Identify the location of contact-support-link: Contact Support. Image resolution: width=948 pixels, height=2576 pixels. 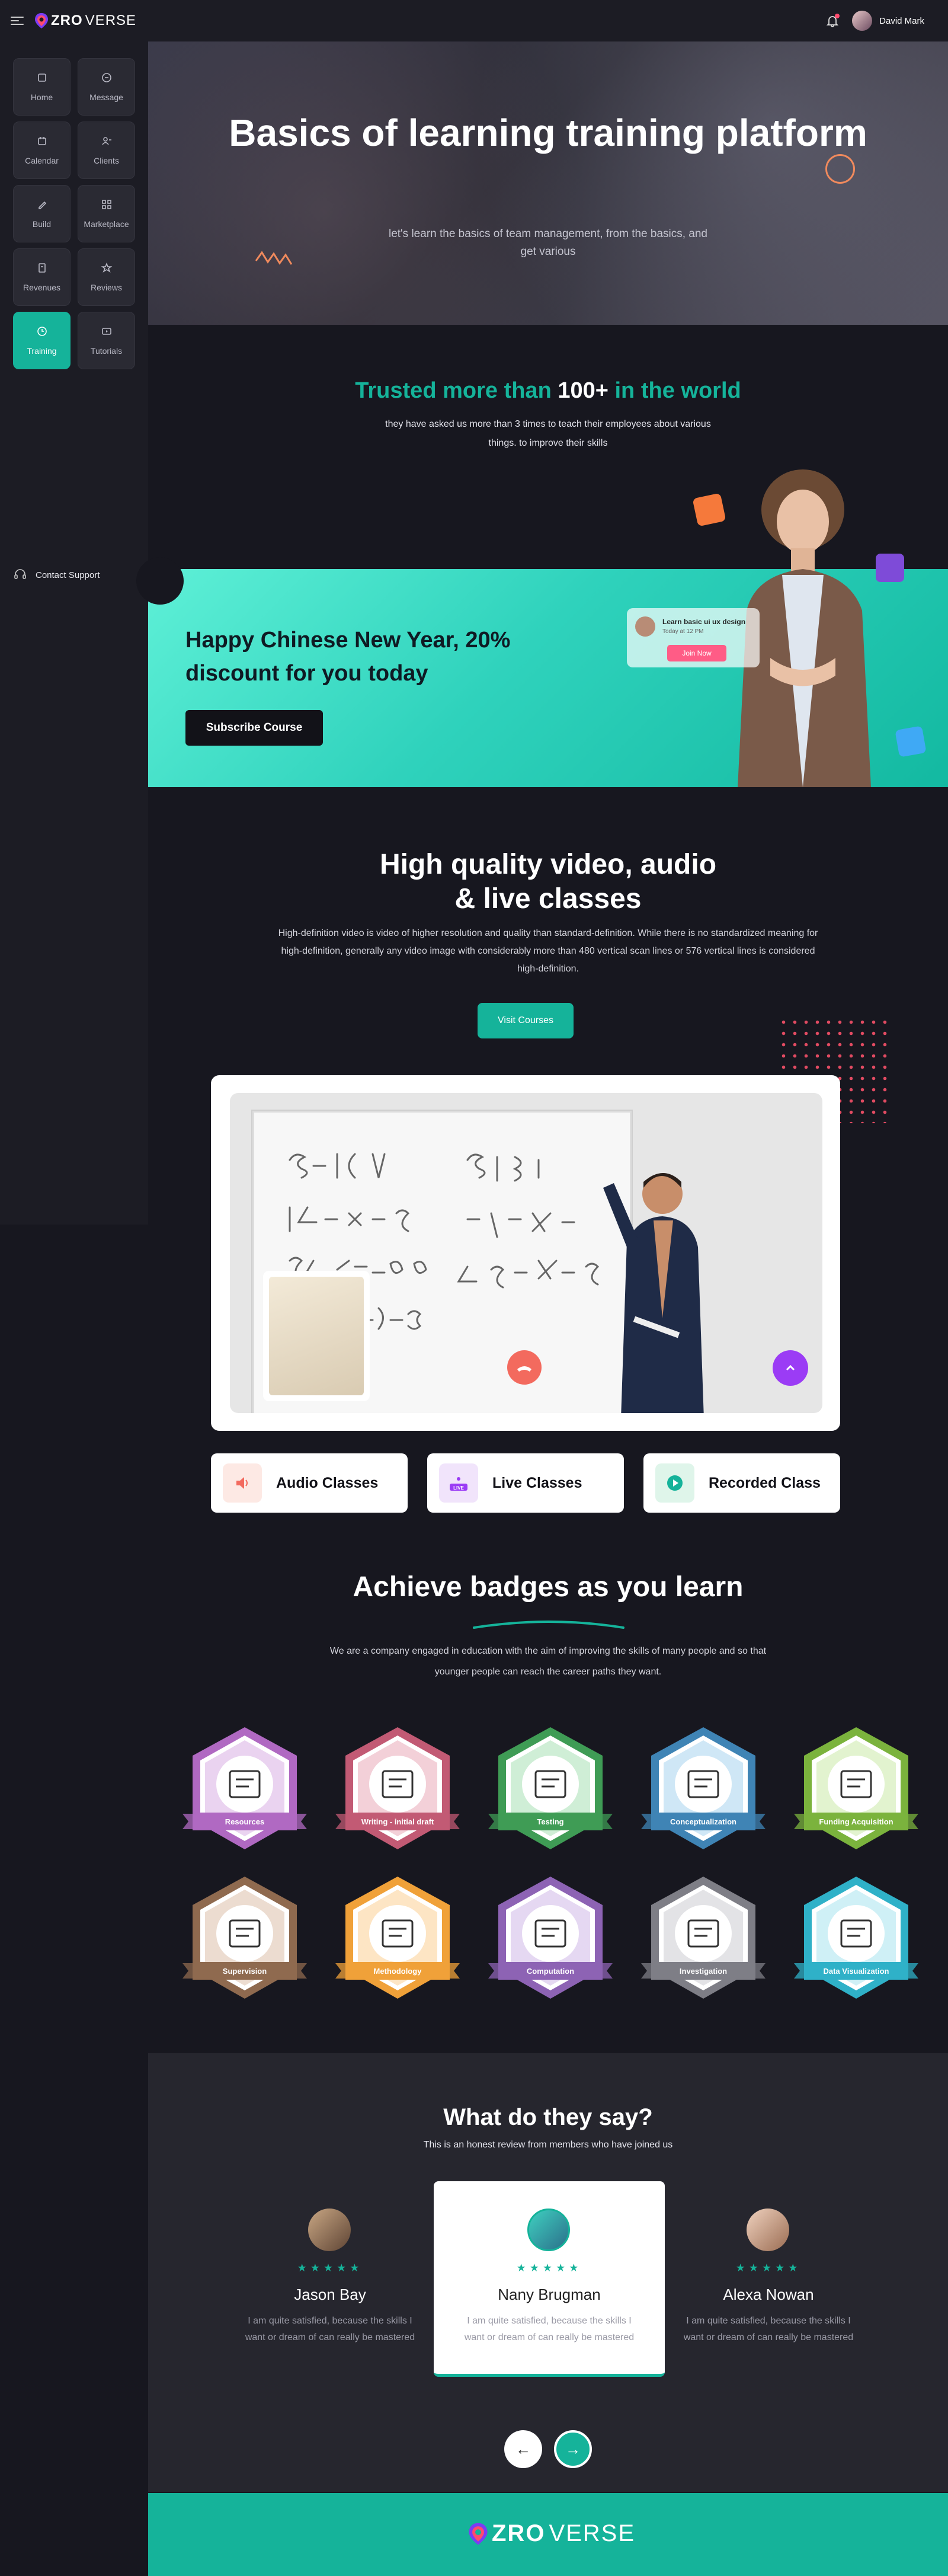
(57, 575).